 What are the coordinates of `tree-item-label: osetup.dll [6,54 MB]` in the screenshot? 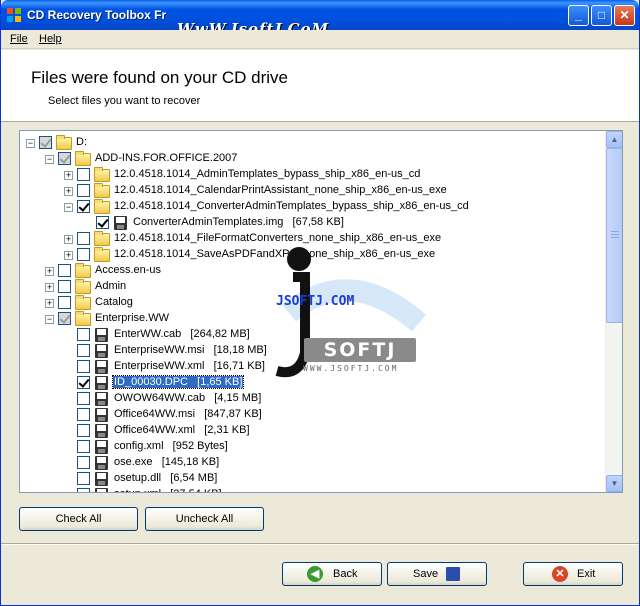 It's located at (165, 478).